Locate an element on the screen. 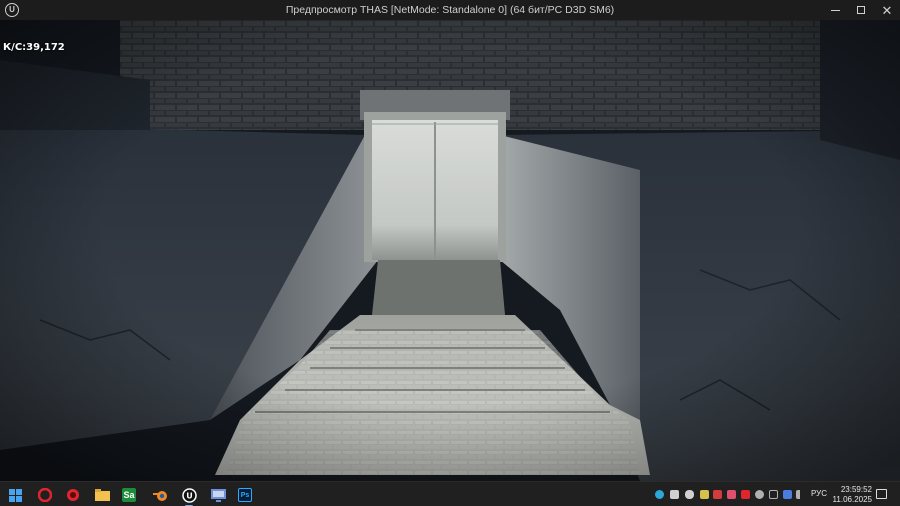 The width and height of the screenshot is (900, 506). clock: 23:59:52 11.06.2025 is located at coordinates (849, 495).